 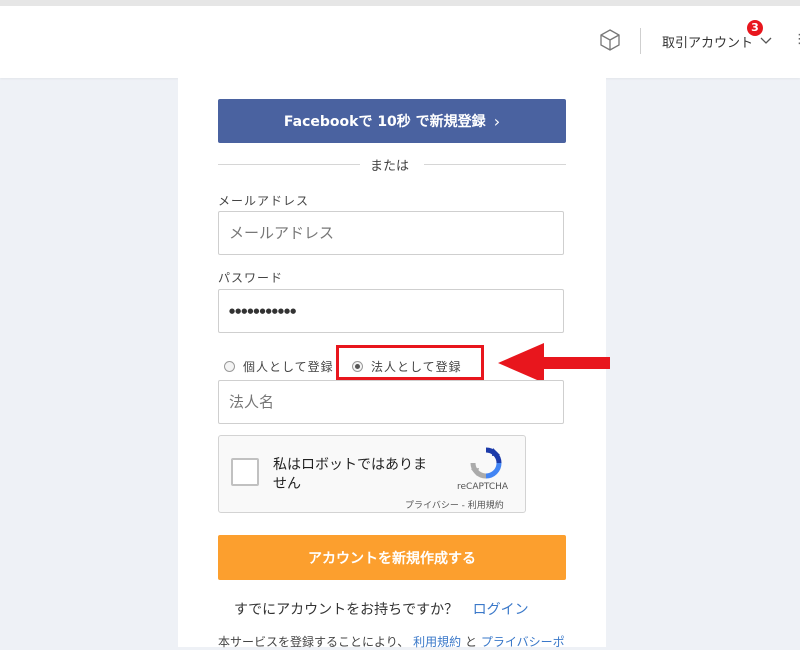 I want to click on chevron-right-icon: ›, so click(x=497, y=121).